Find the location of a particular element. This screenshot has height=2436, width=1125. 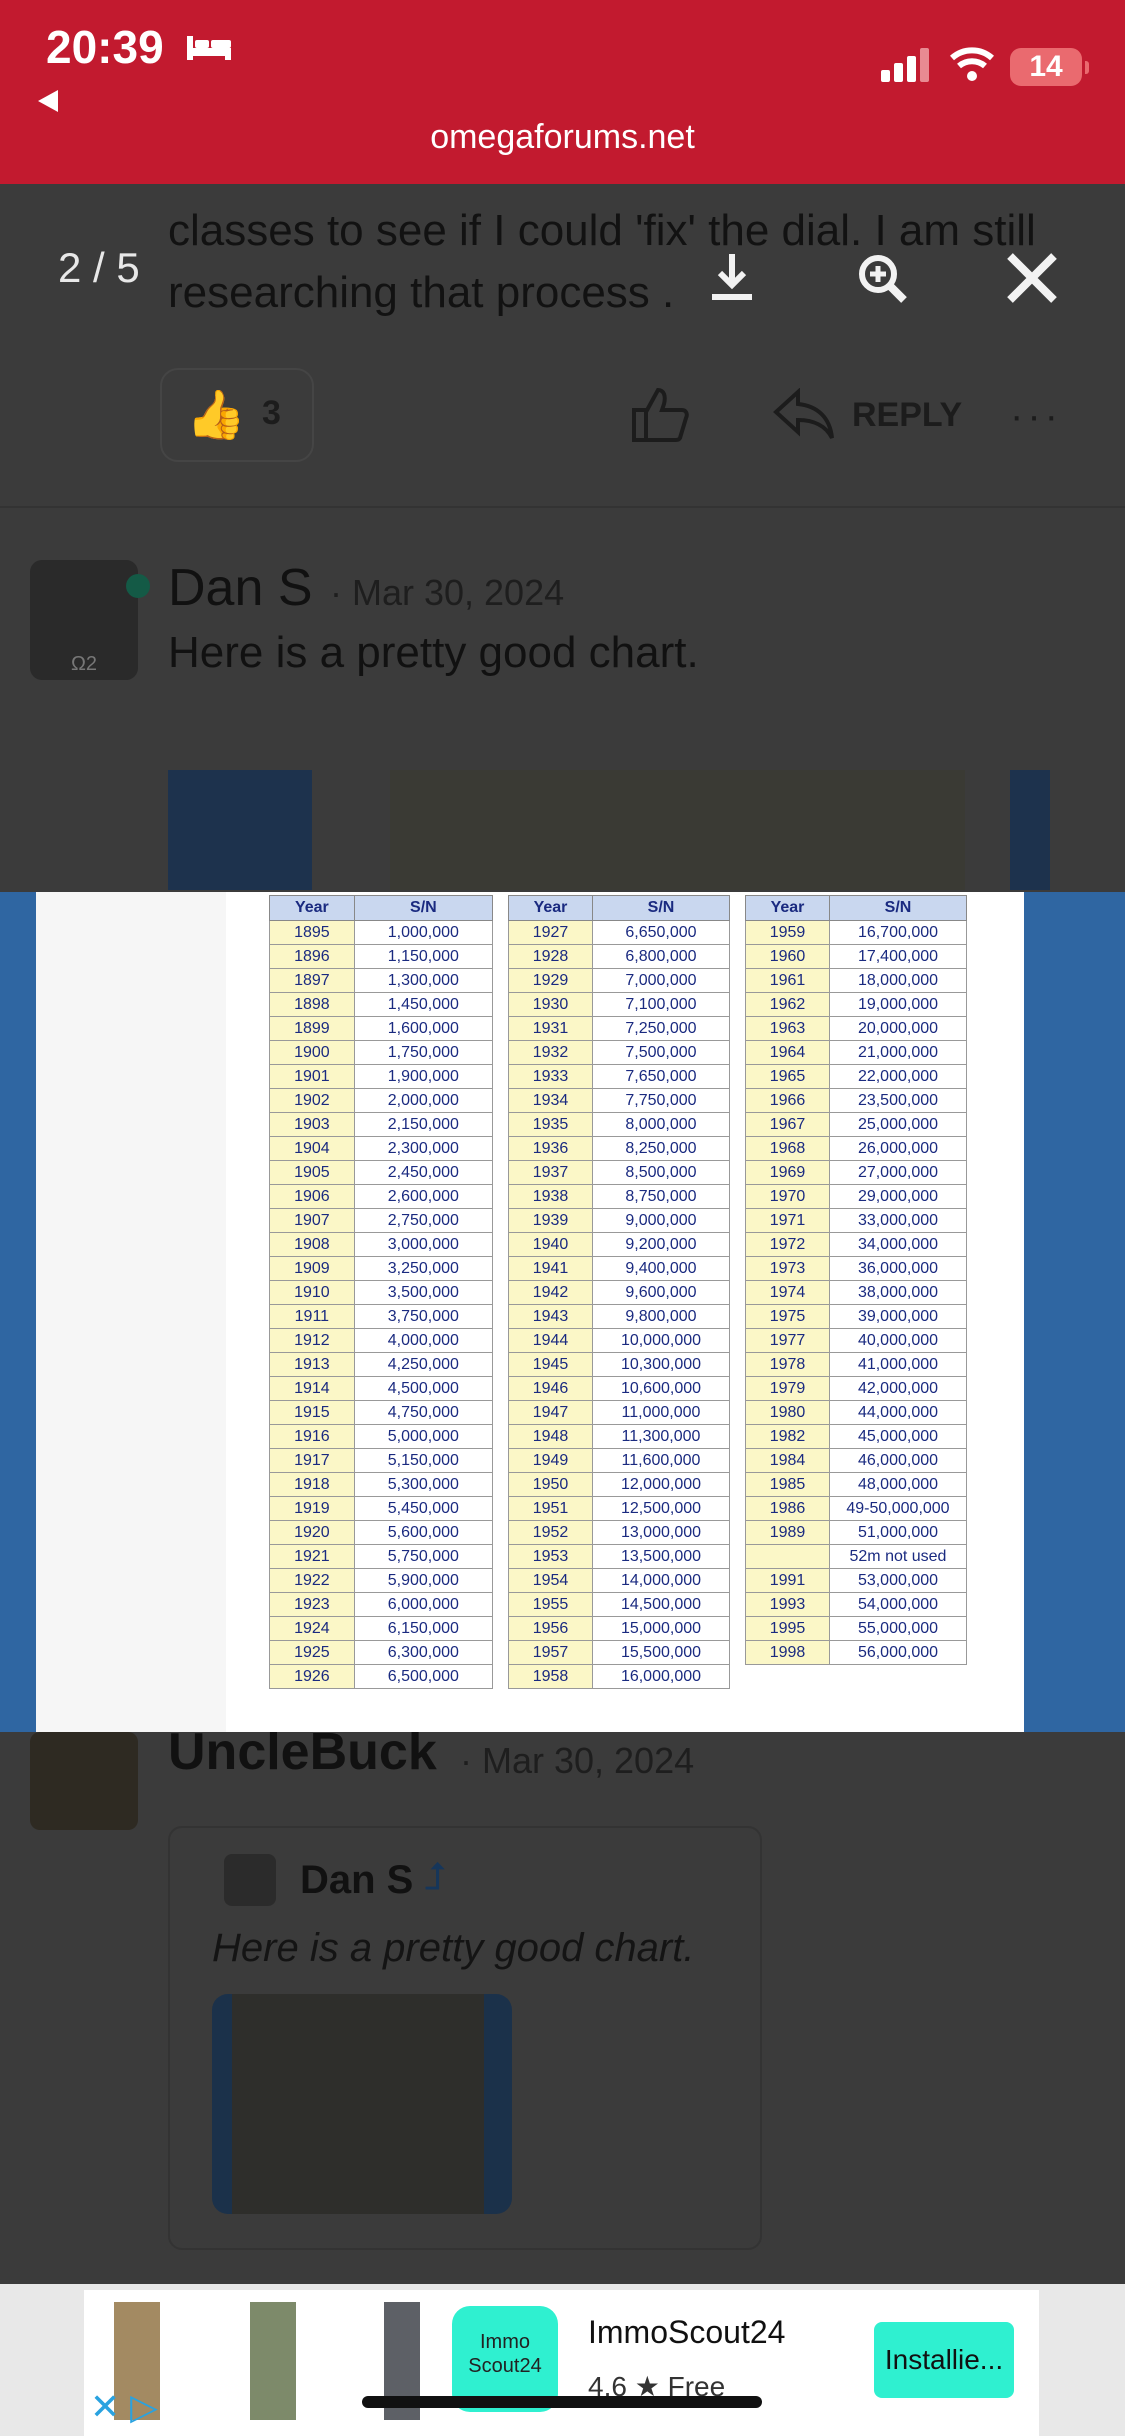

quote-image-content is located at coordinates (358, 2104).